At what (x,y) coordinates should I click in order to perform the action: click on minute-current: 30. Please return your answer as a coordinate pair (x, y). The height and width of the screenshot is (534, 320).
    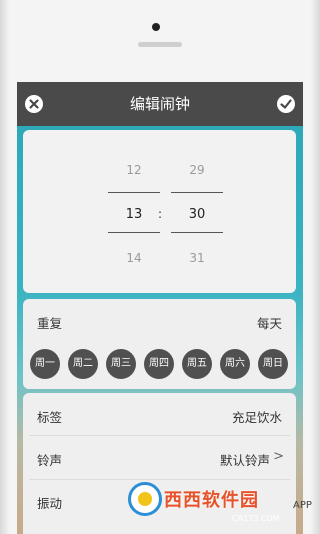
    Looking at the image, I should click on (197, 214).